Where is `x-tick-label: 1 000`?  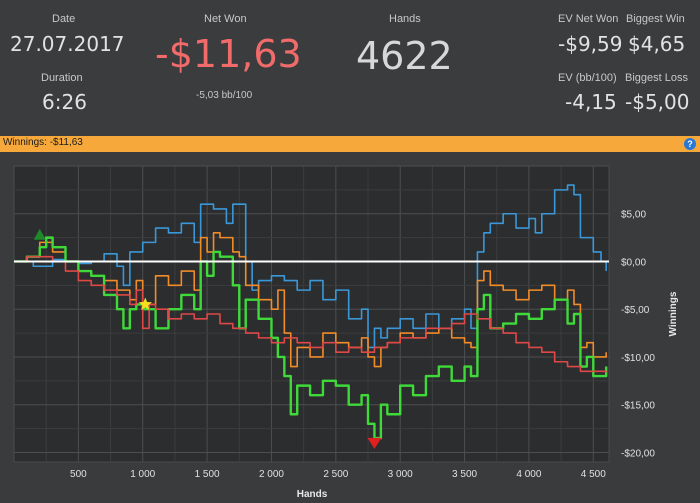 x-tick-label: 1 000 is located at coordinates (142, 474).